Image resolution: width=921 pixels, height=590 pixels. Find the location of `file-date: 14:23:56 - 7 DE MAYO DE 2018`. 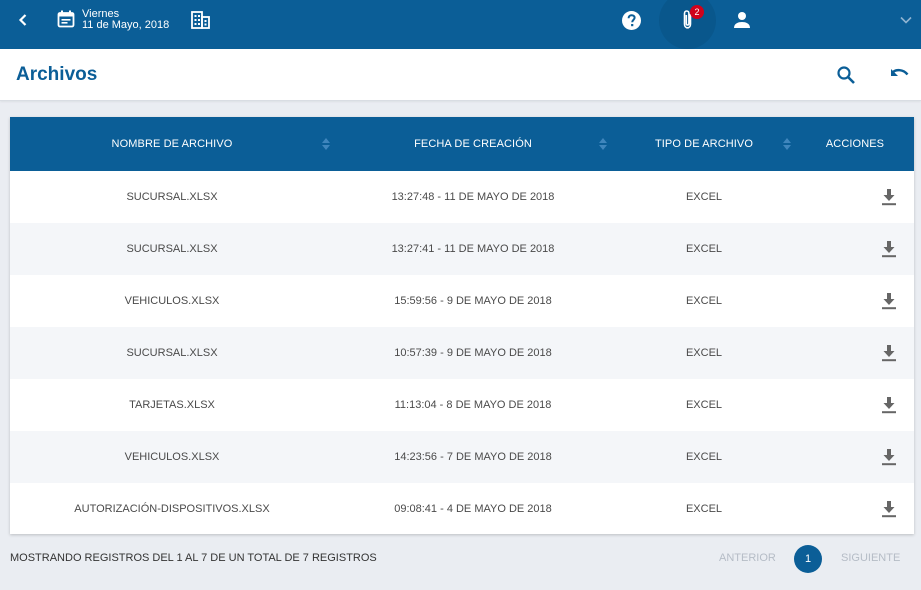

file-date: 14:23:56 - 7 DE MAYO DE 2018 is located at coordinates (473, 457).